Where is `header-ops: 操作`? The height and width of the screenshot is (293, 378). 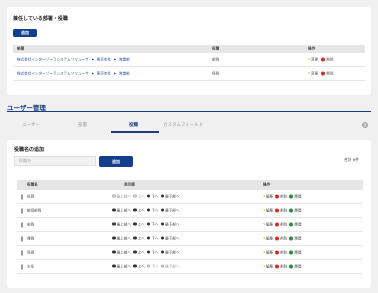 header-ops: 操作 is located at coordinates (267, 184).